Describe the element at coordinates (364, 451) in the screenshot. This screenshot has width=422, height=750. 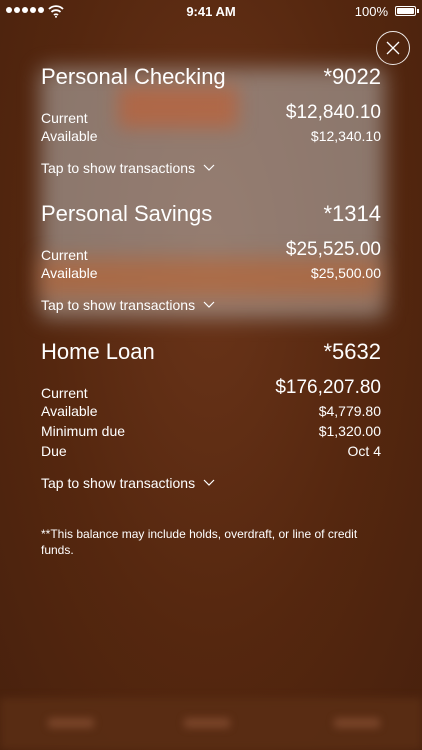
I see `balance-value: Oct 4` at that location.